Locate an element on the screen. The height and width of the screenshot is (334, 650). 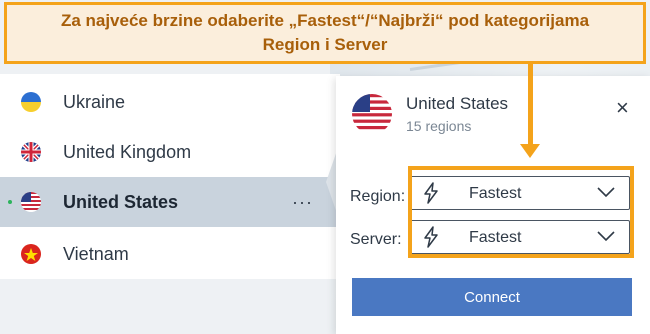
uk-flag-icon is located at coordinates (31, 152).